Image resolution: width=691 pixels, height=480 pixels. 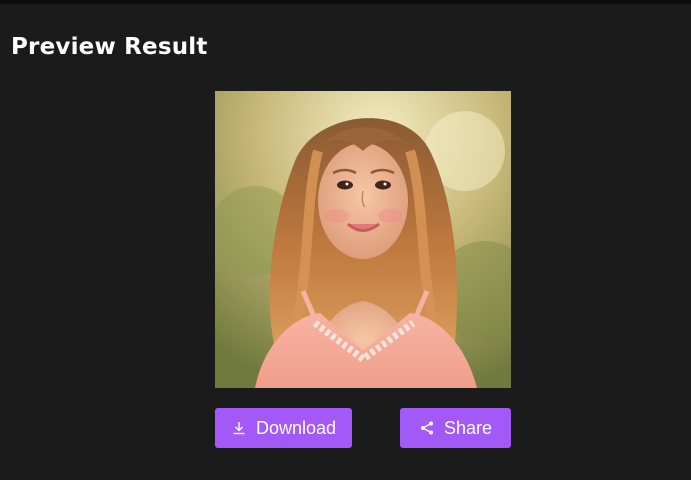 I want to click on share-icon, so click(x=427, y=428).